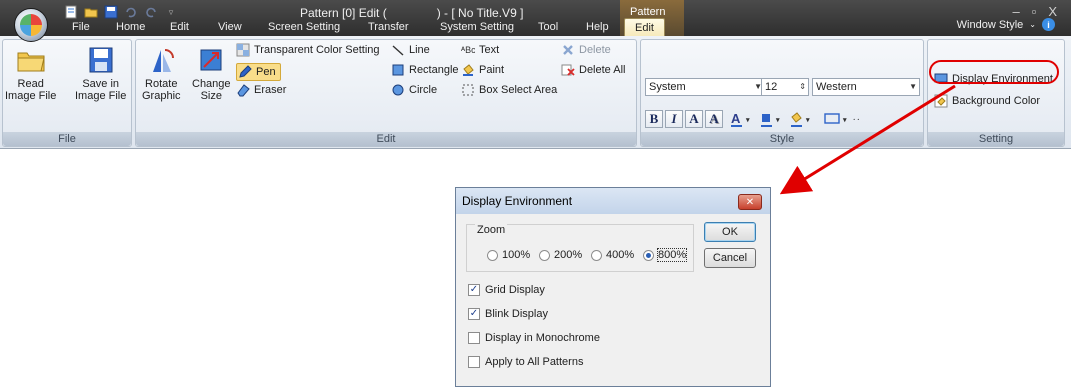 This screenshot has height=387, width=1071. Describe the element at coordinates (161, 73) in the screenshot. I see `rotate-graphic-button: Rotate Graphic` at that location.